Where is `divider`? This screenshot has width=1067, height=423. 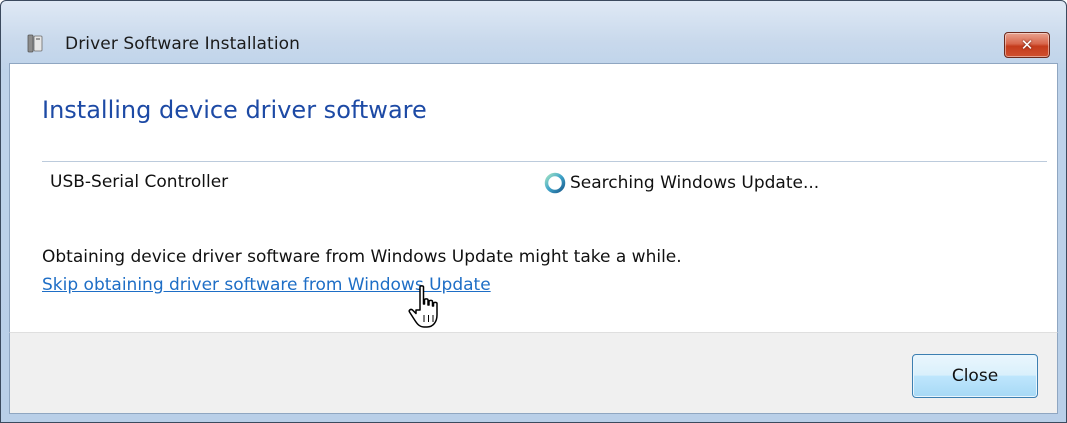
divider is located at coordinates (544, 161).